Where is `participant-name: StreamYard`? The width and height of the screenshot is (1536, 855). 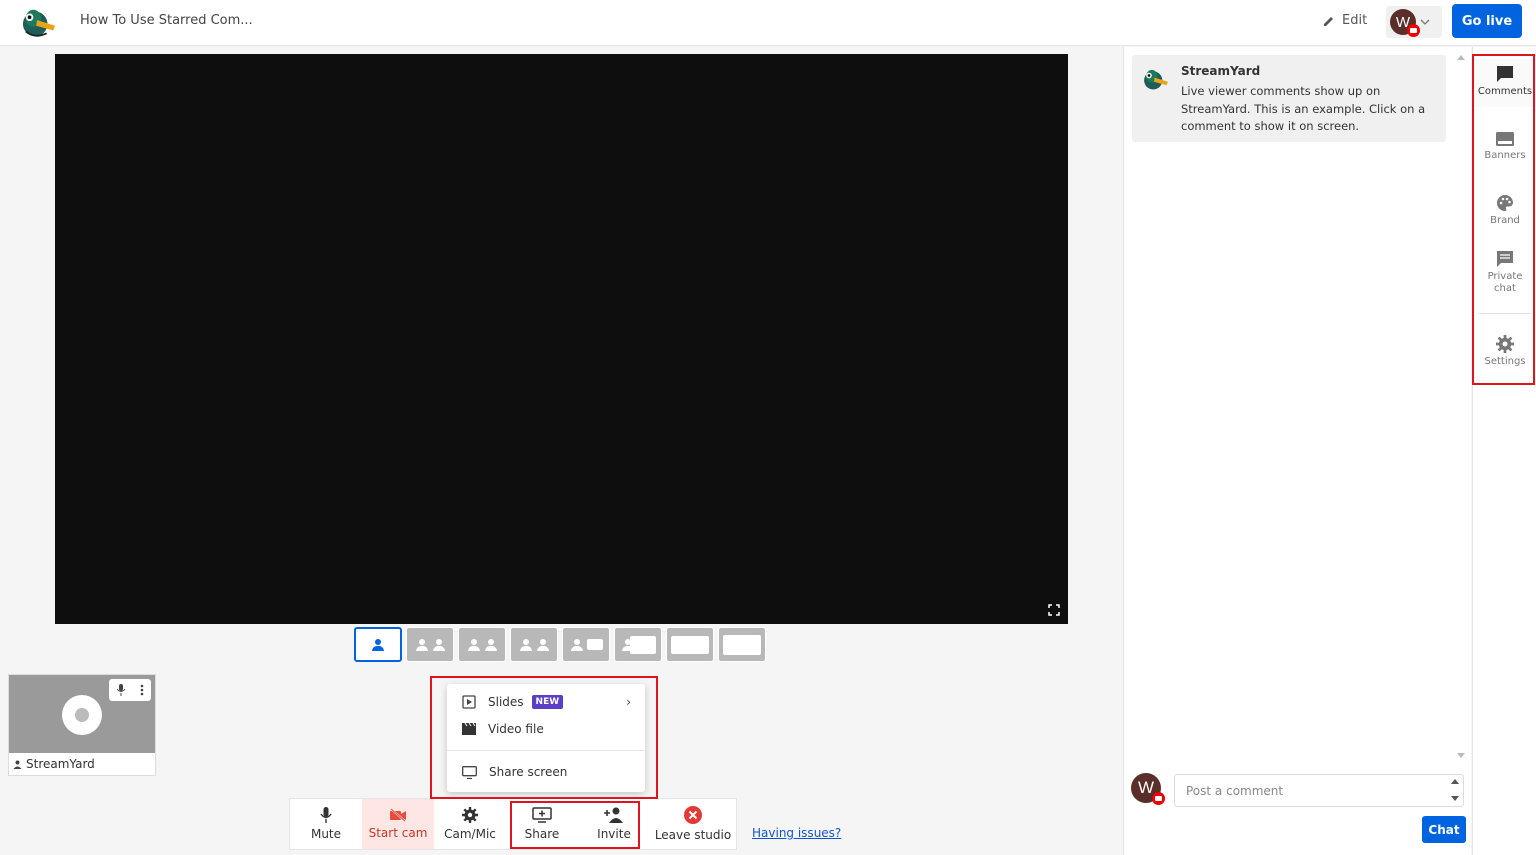
participant-name: StreamYard is located at coordinates (60, 764).